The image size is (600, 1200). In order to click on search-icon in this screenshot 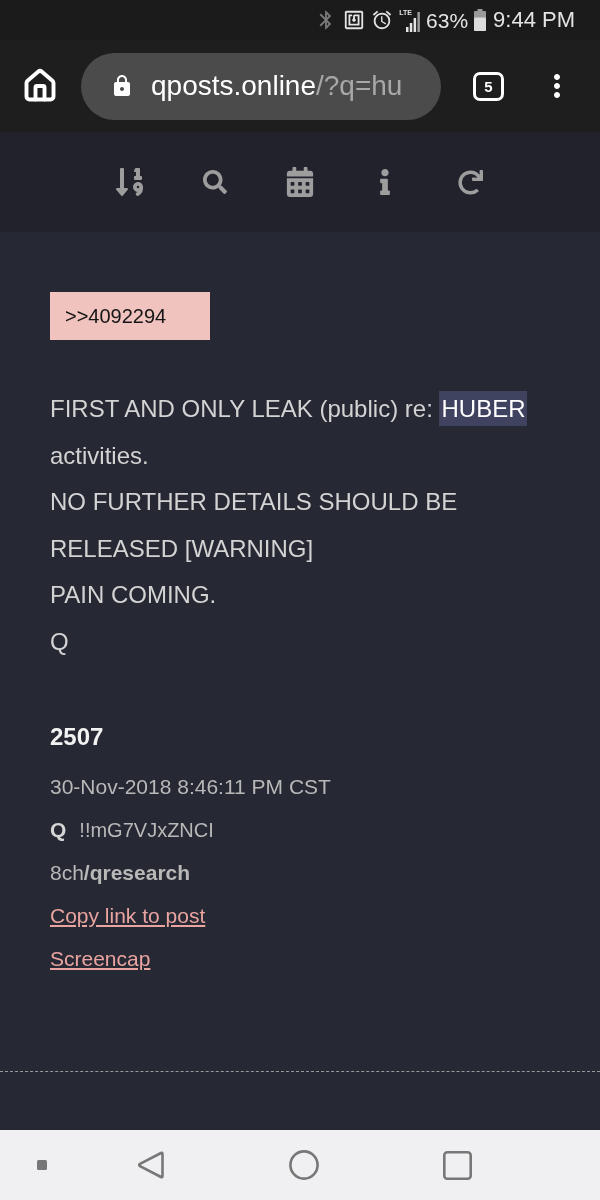, I will do `click(215, 182)`.